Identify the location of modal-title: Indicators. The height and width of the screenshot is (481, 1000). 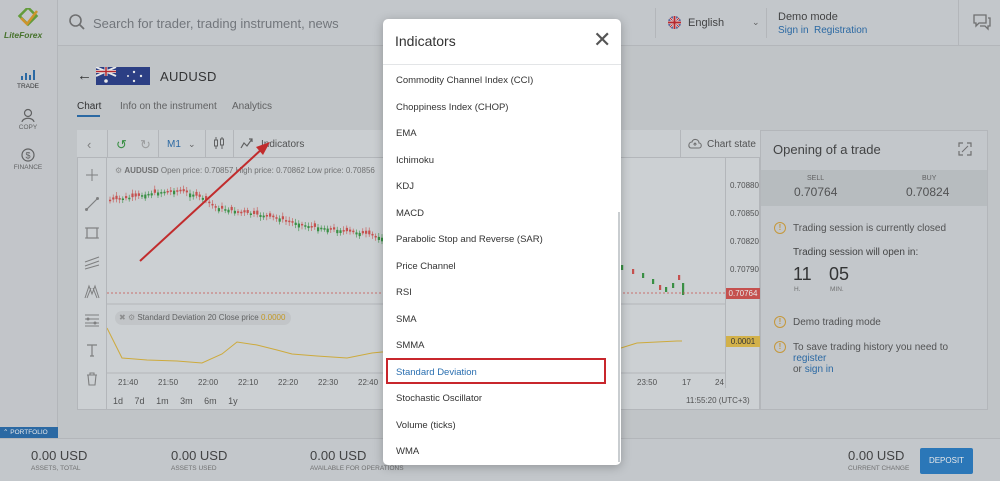
(425, 41).